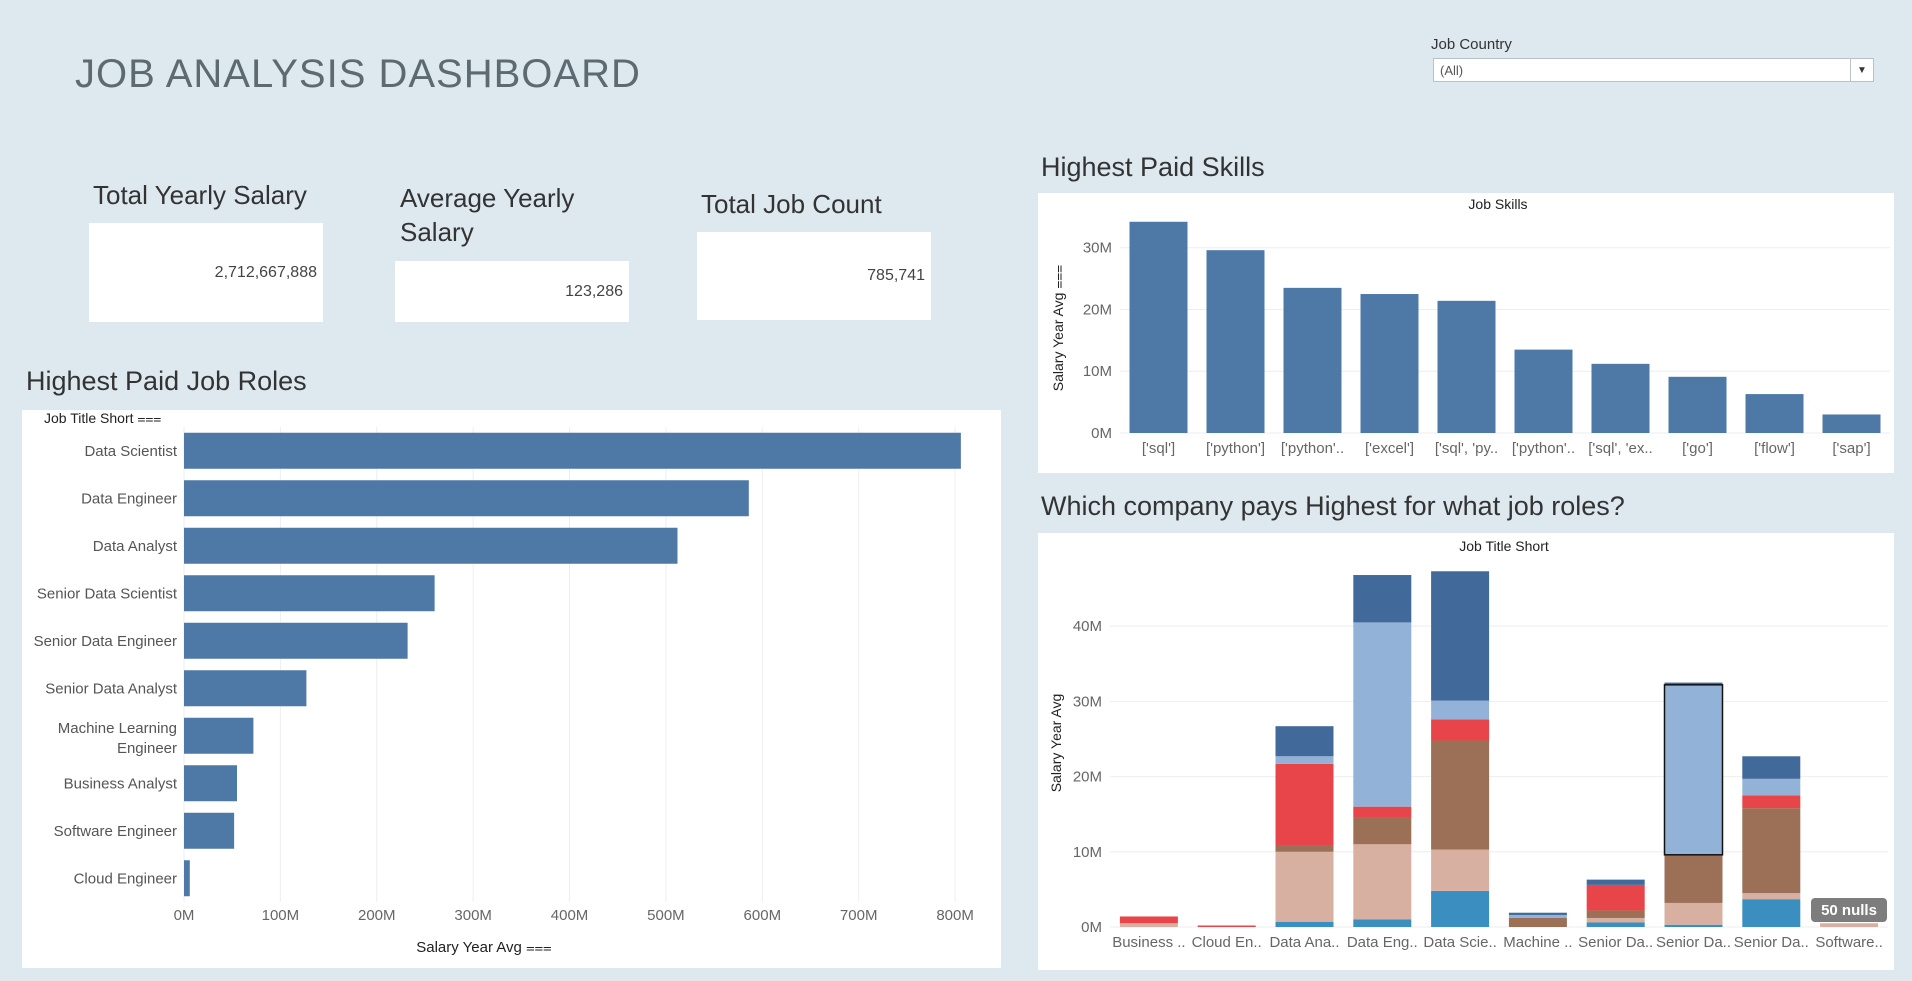  I want to click on x-tick-label: ['sql'], so click(1158, 448).